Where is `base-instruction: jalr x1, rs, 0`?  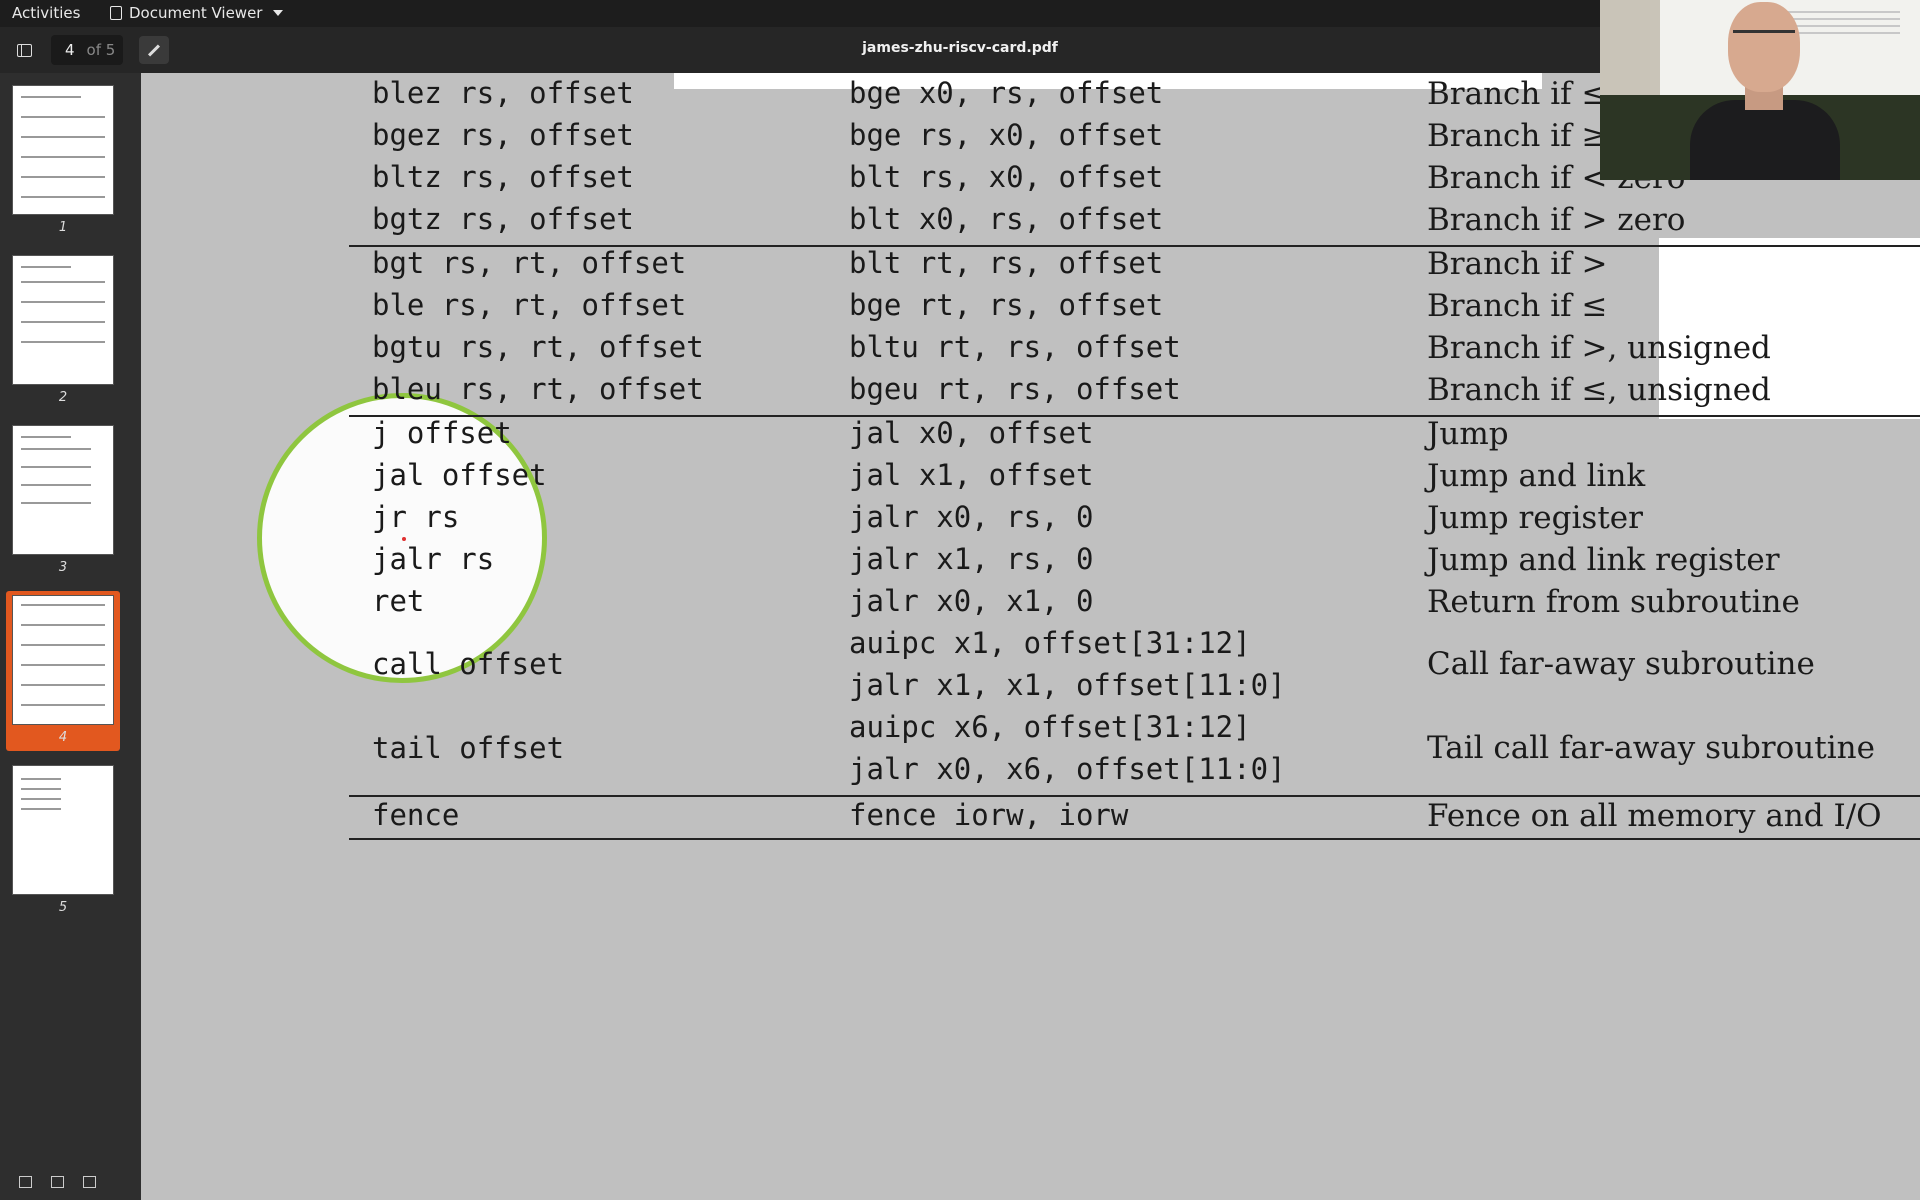 base-instruction: jalr x1, rs, 0 is located at coordinates (971, 559).